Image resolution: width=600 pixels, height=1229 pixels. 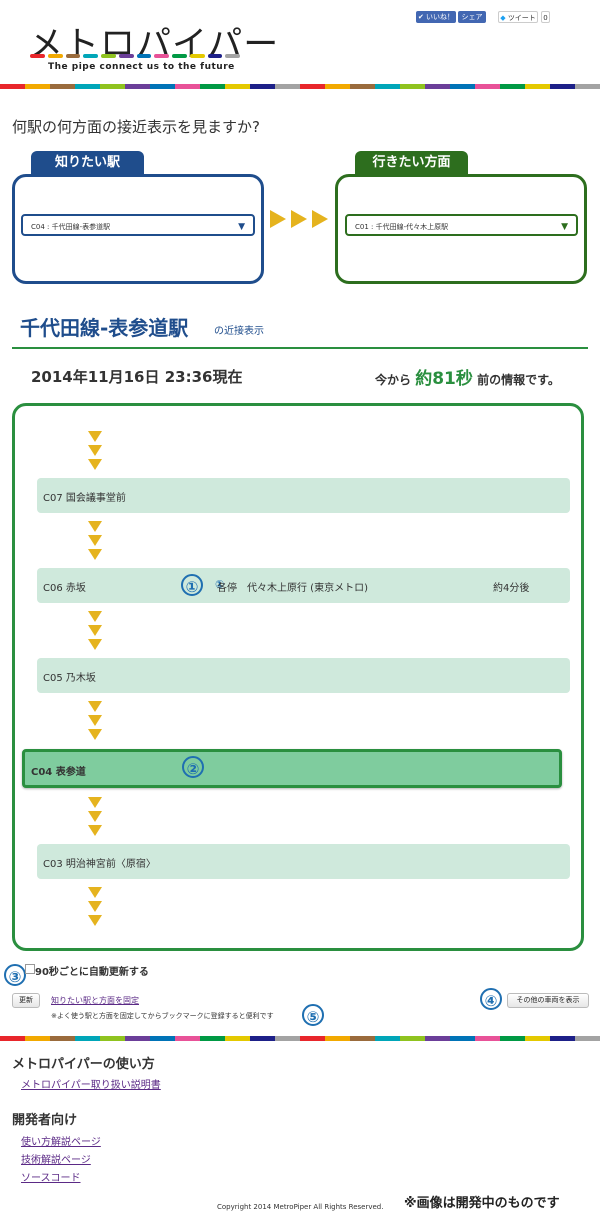 I want to click on to-direction-value: C01 : 千代田線-代々木上原駅, so click(x=402, y=227).